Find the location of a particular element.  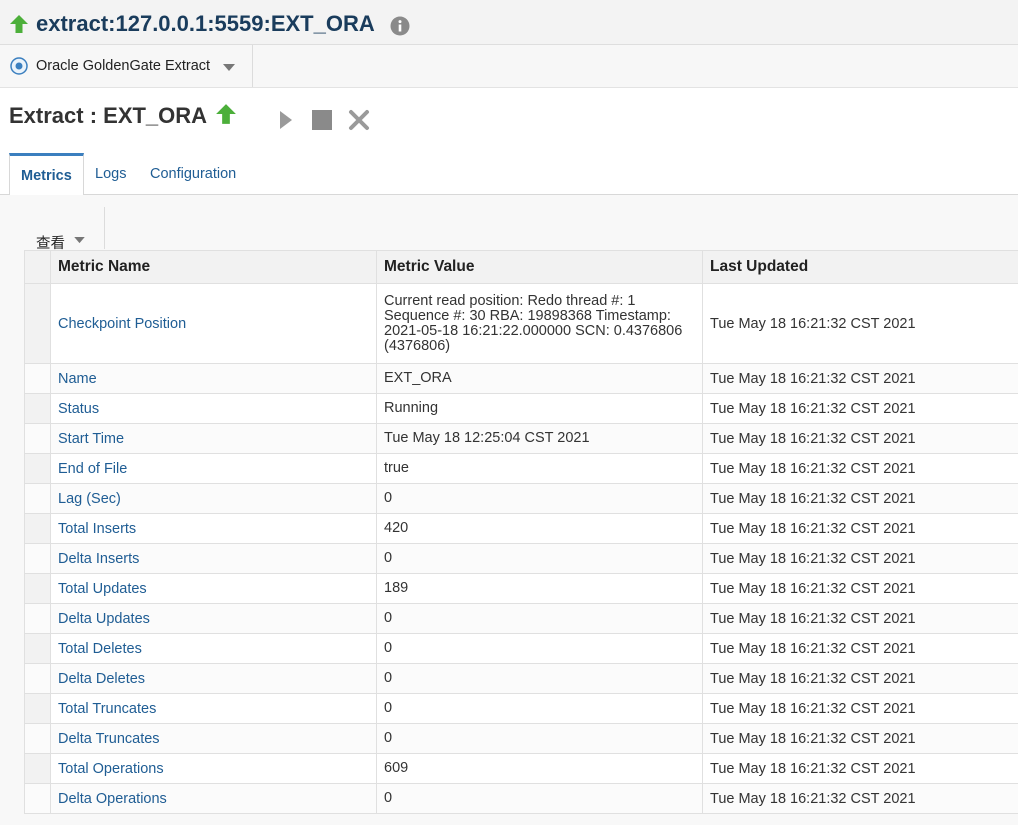

tab-logs: Logs is located at coordinates (110, 173).